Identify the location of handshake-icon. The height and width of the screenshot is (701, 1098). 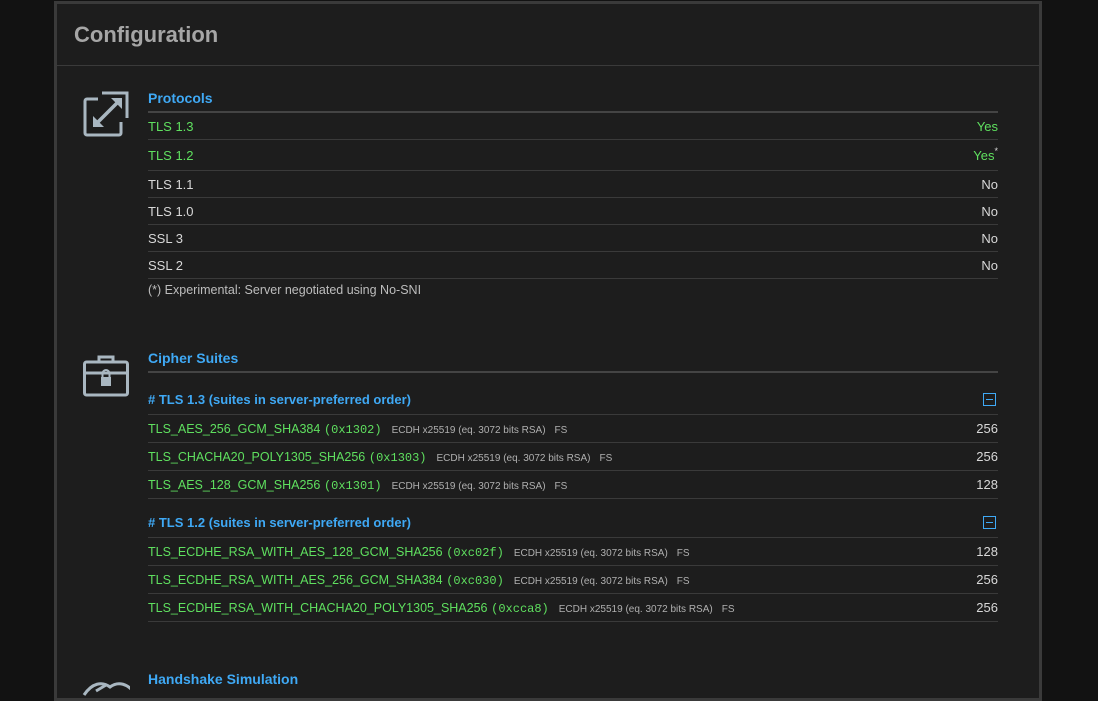
(106, 687).